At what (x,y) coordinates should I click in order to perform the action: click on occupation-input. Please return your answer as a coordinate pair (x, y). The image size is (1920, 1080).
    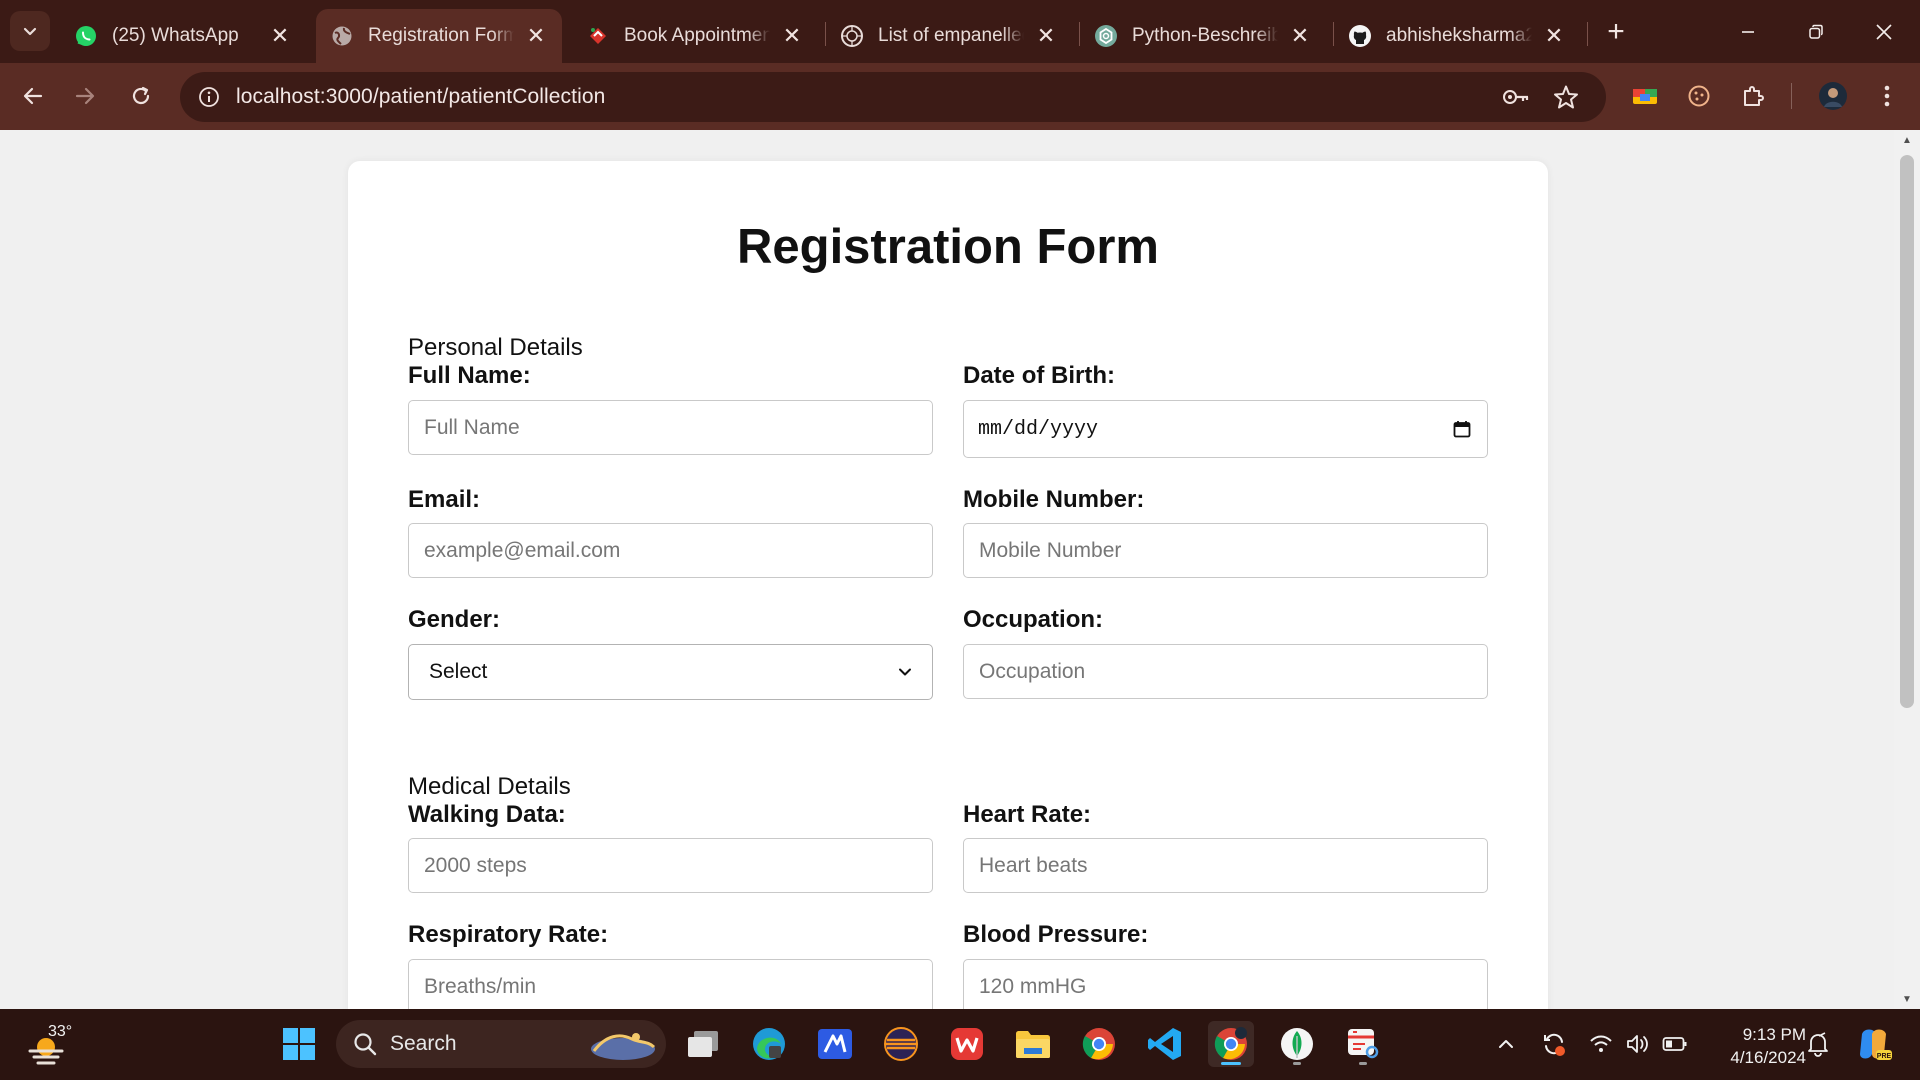
    Looking at the image, I should click on (1225, 671).